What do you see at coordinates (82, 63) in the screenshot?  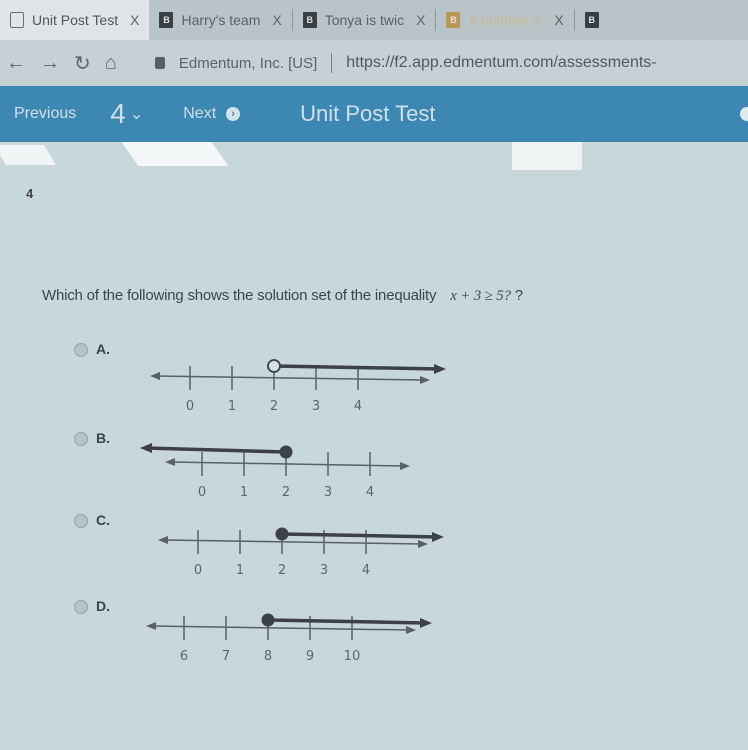 I see `reload-icon: ↻` at bounding box center [82, 63].